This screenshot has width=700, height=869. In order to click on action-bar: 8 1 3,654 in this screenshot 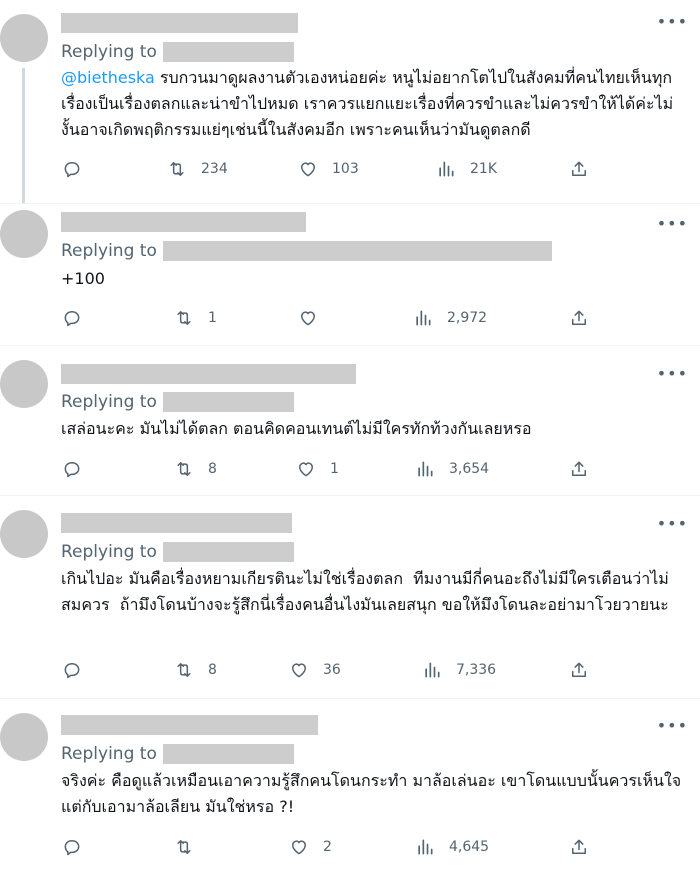, I will do `click(350, 469)`.